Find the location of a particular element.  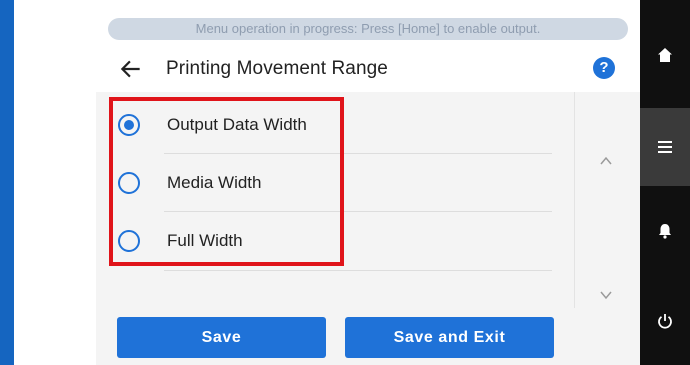

nav-power-button is located at coordinates (665, 321).